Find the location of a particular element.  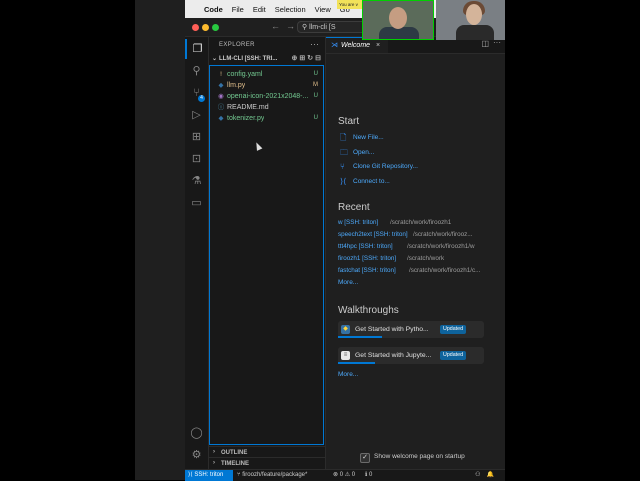

info-file-icon: ⓘ is located at coordinates (221, 107).